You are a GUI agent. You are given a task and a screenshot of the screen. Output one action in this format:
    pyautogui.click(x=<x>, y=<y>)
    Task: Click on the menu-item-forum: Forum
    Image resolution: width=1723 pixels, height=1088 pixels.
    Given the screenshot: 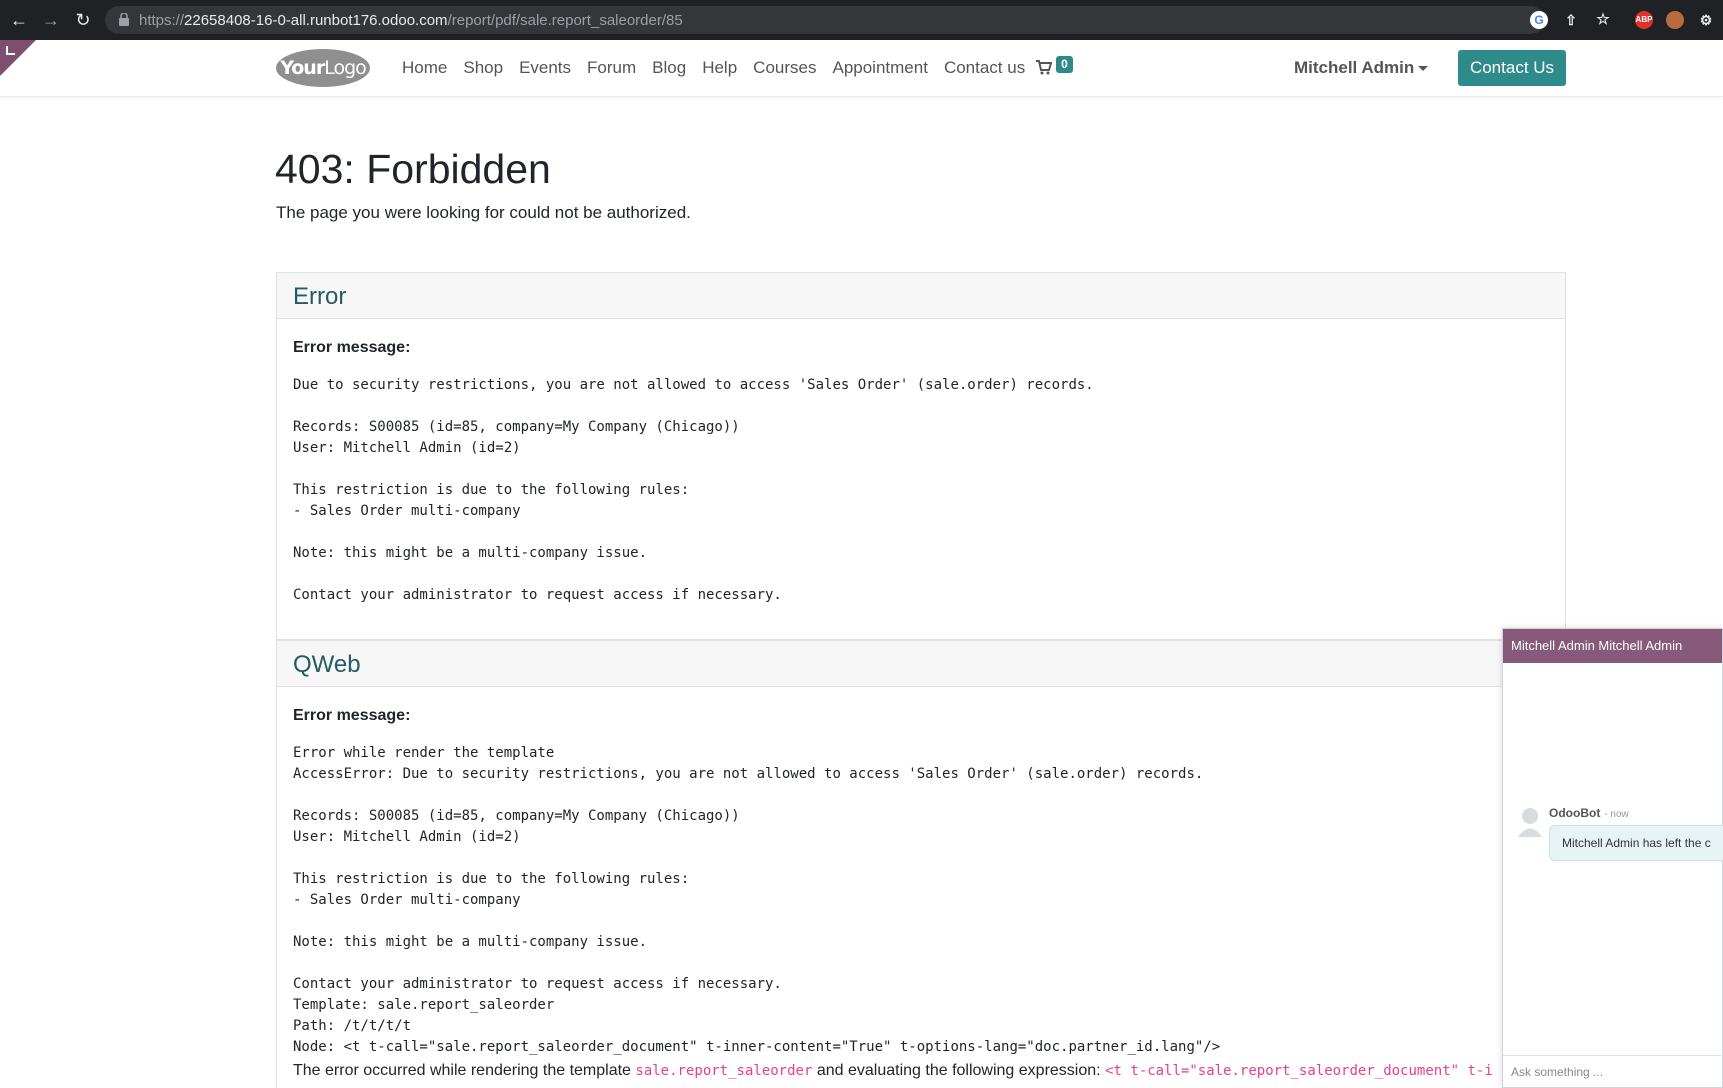 What is the action you would take?
    pyautogui.click(x=611, y=67)
    